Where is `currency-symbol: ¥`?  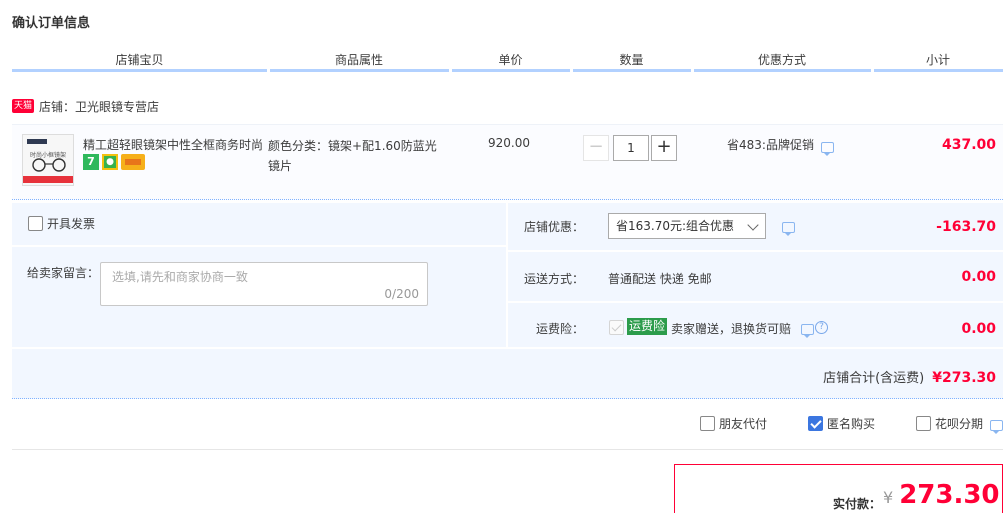 currency-symbol: ¥ is located at coordinates (888, 497).